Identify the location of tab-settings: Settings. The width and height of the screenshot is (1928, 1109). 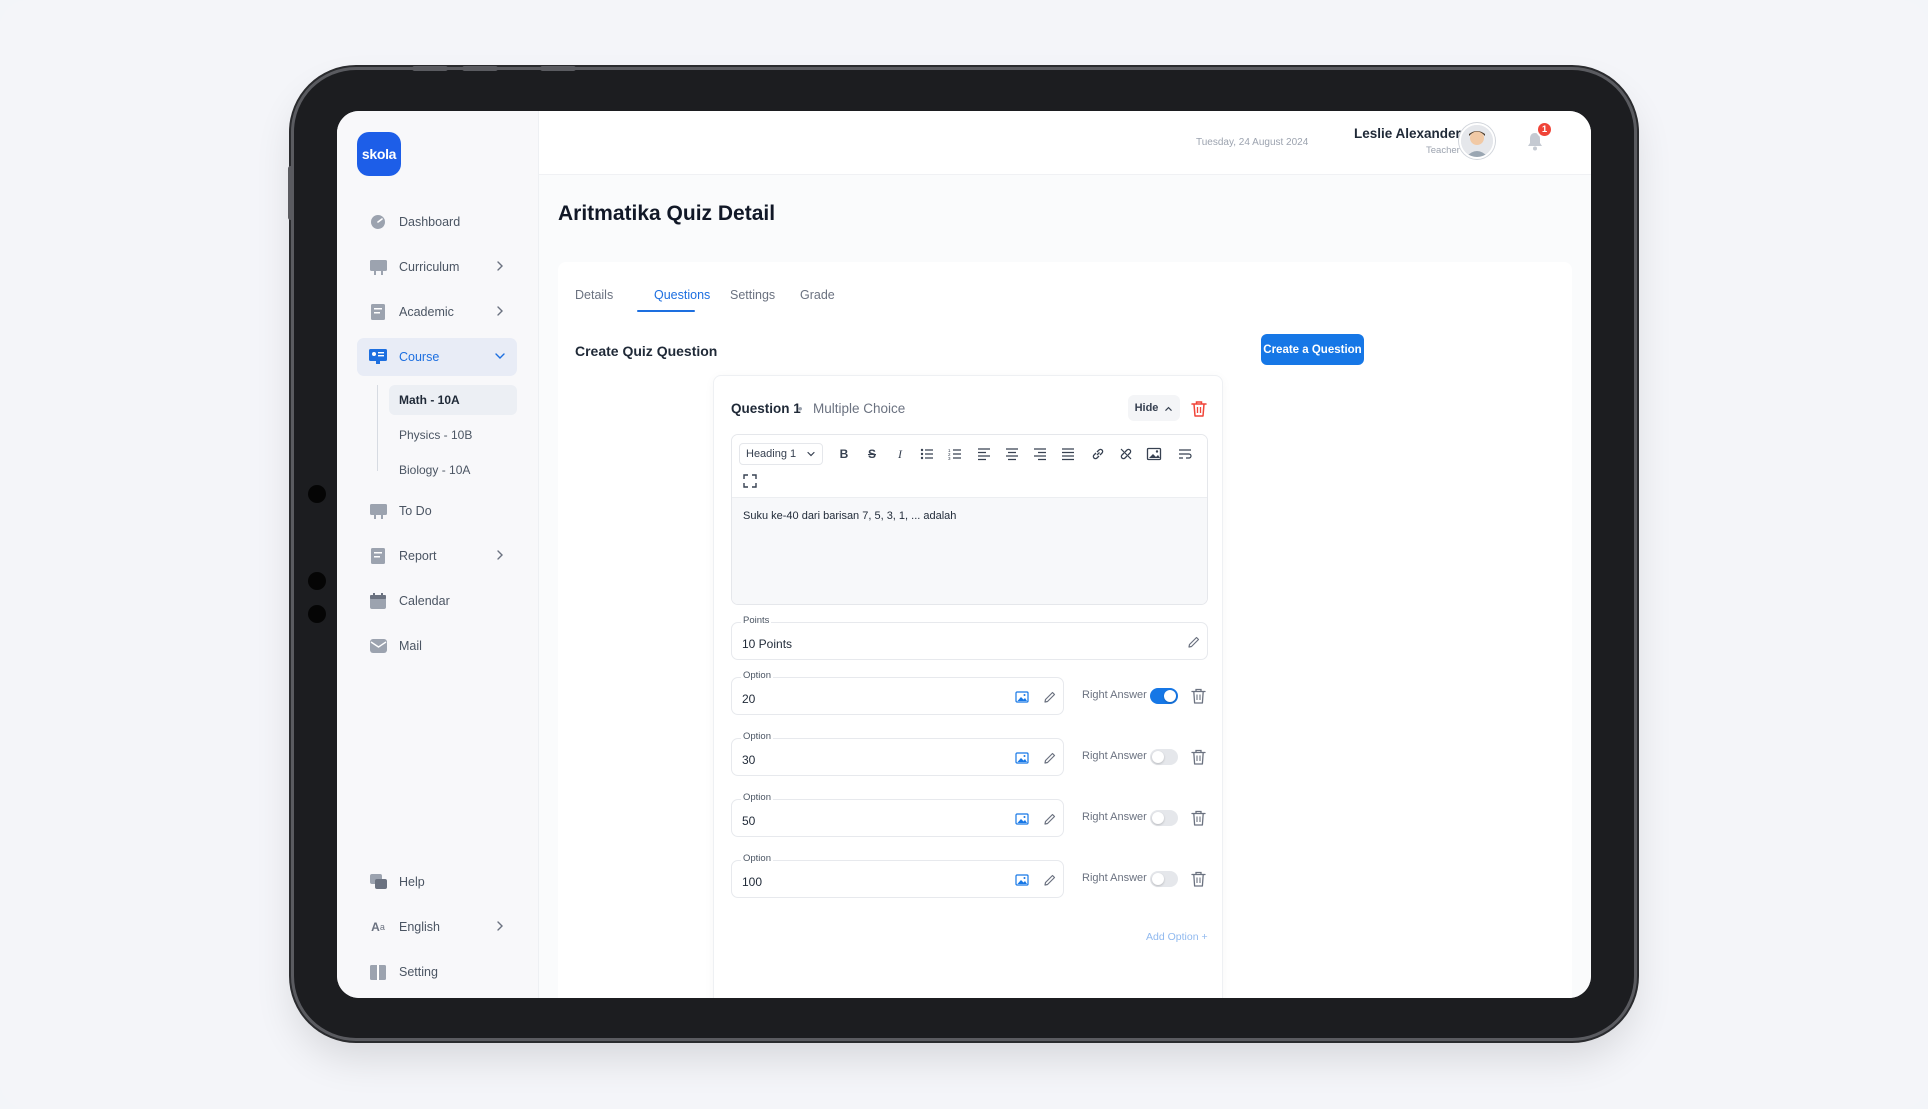
(752, 295).